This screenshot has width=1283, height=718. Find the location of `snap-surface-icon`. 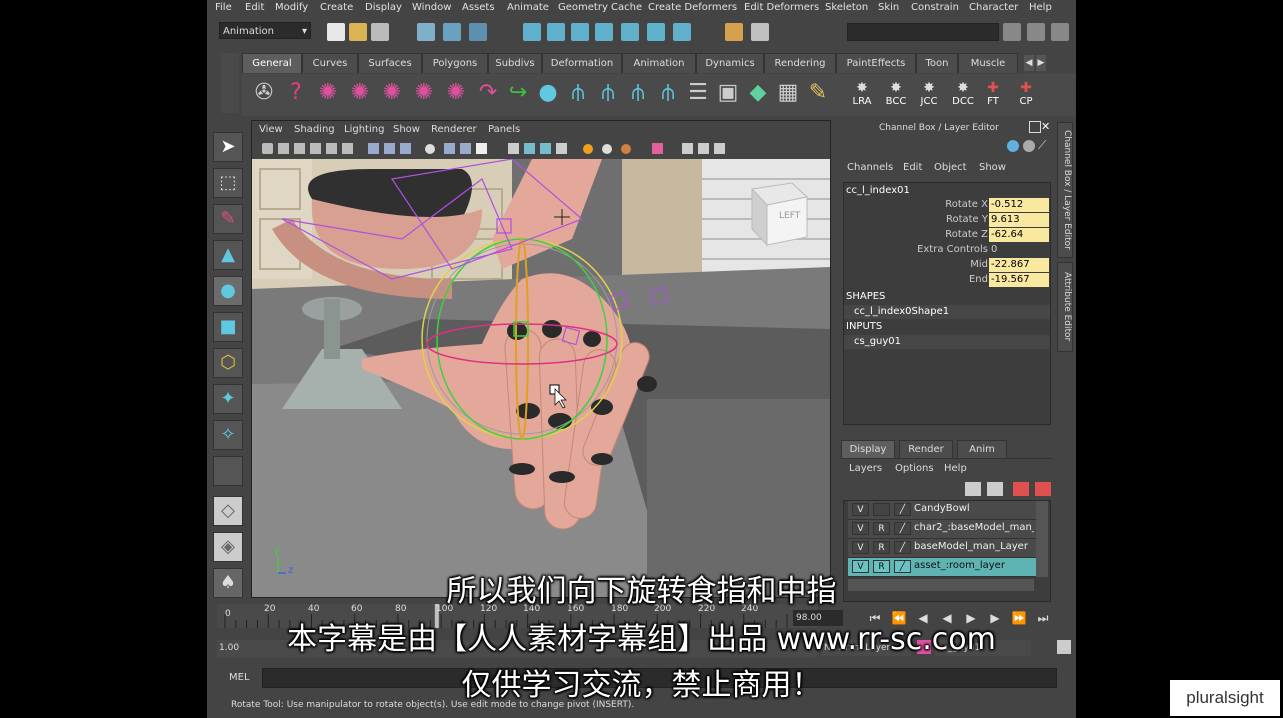

snap-surface-icon is located at coordinates (630, 32).